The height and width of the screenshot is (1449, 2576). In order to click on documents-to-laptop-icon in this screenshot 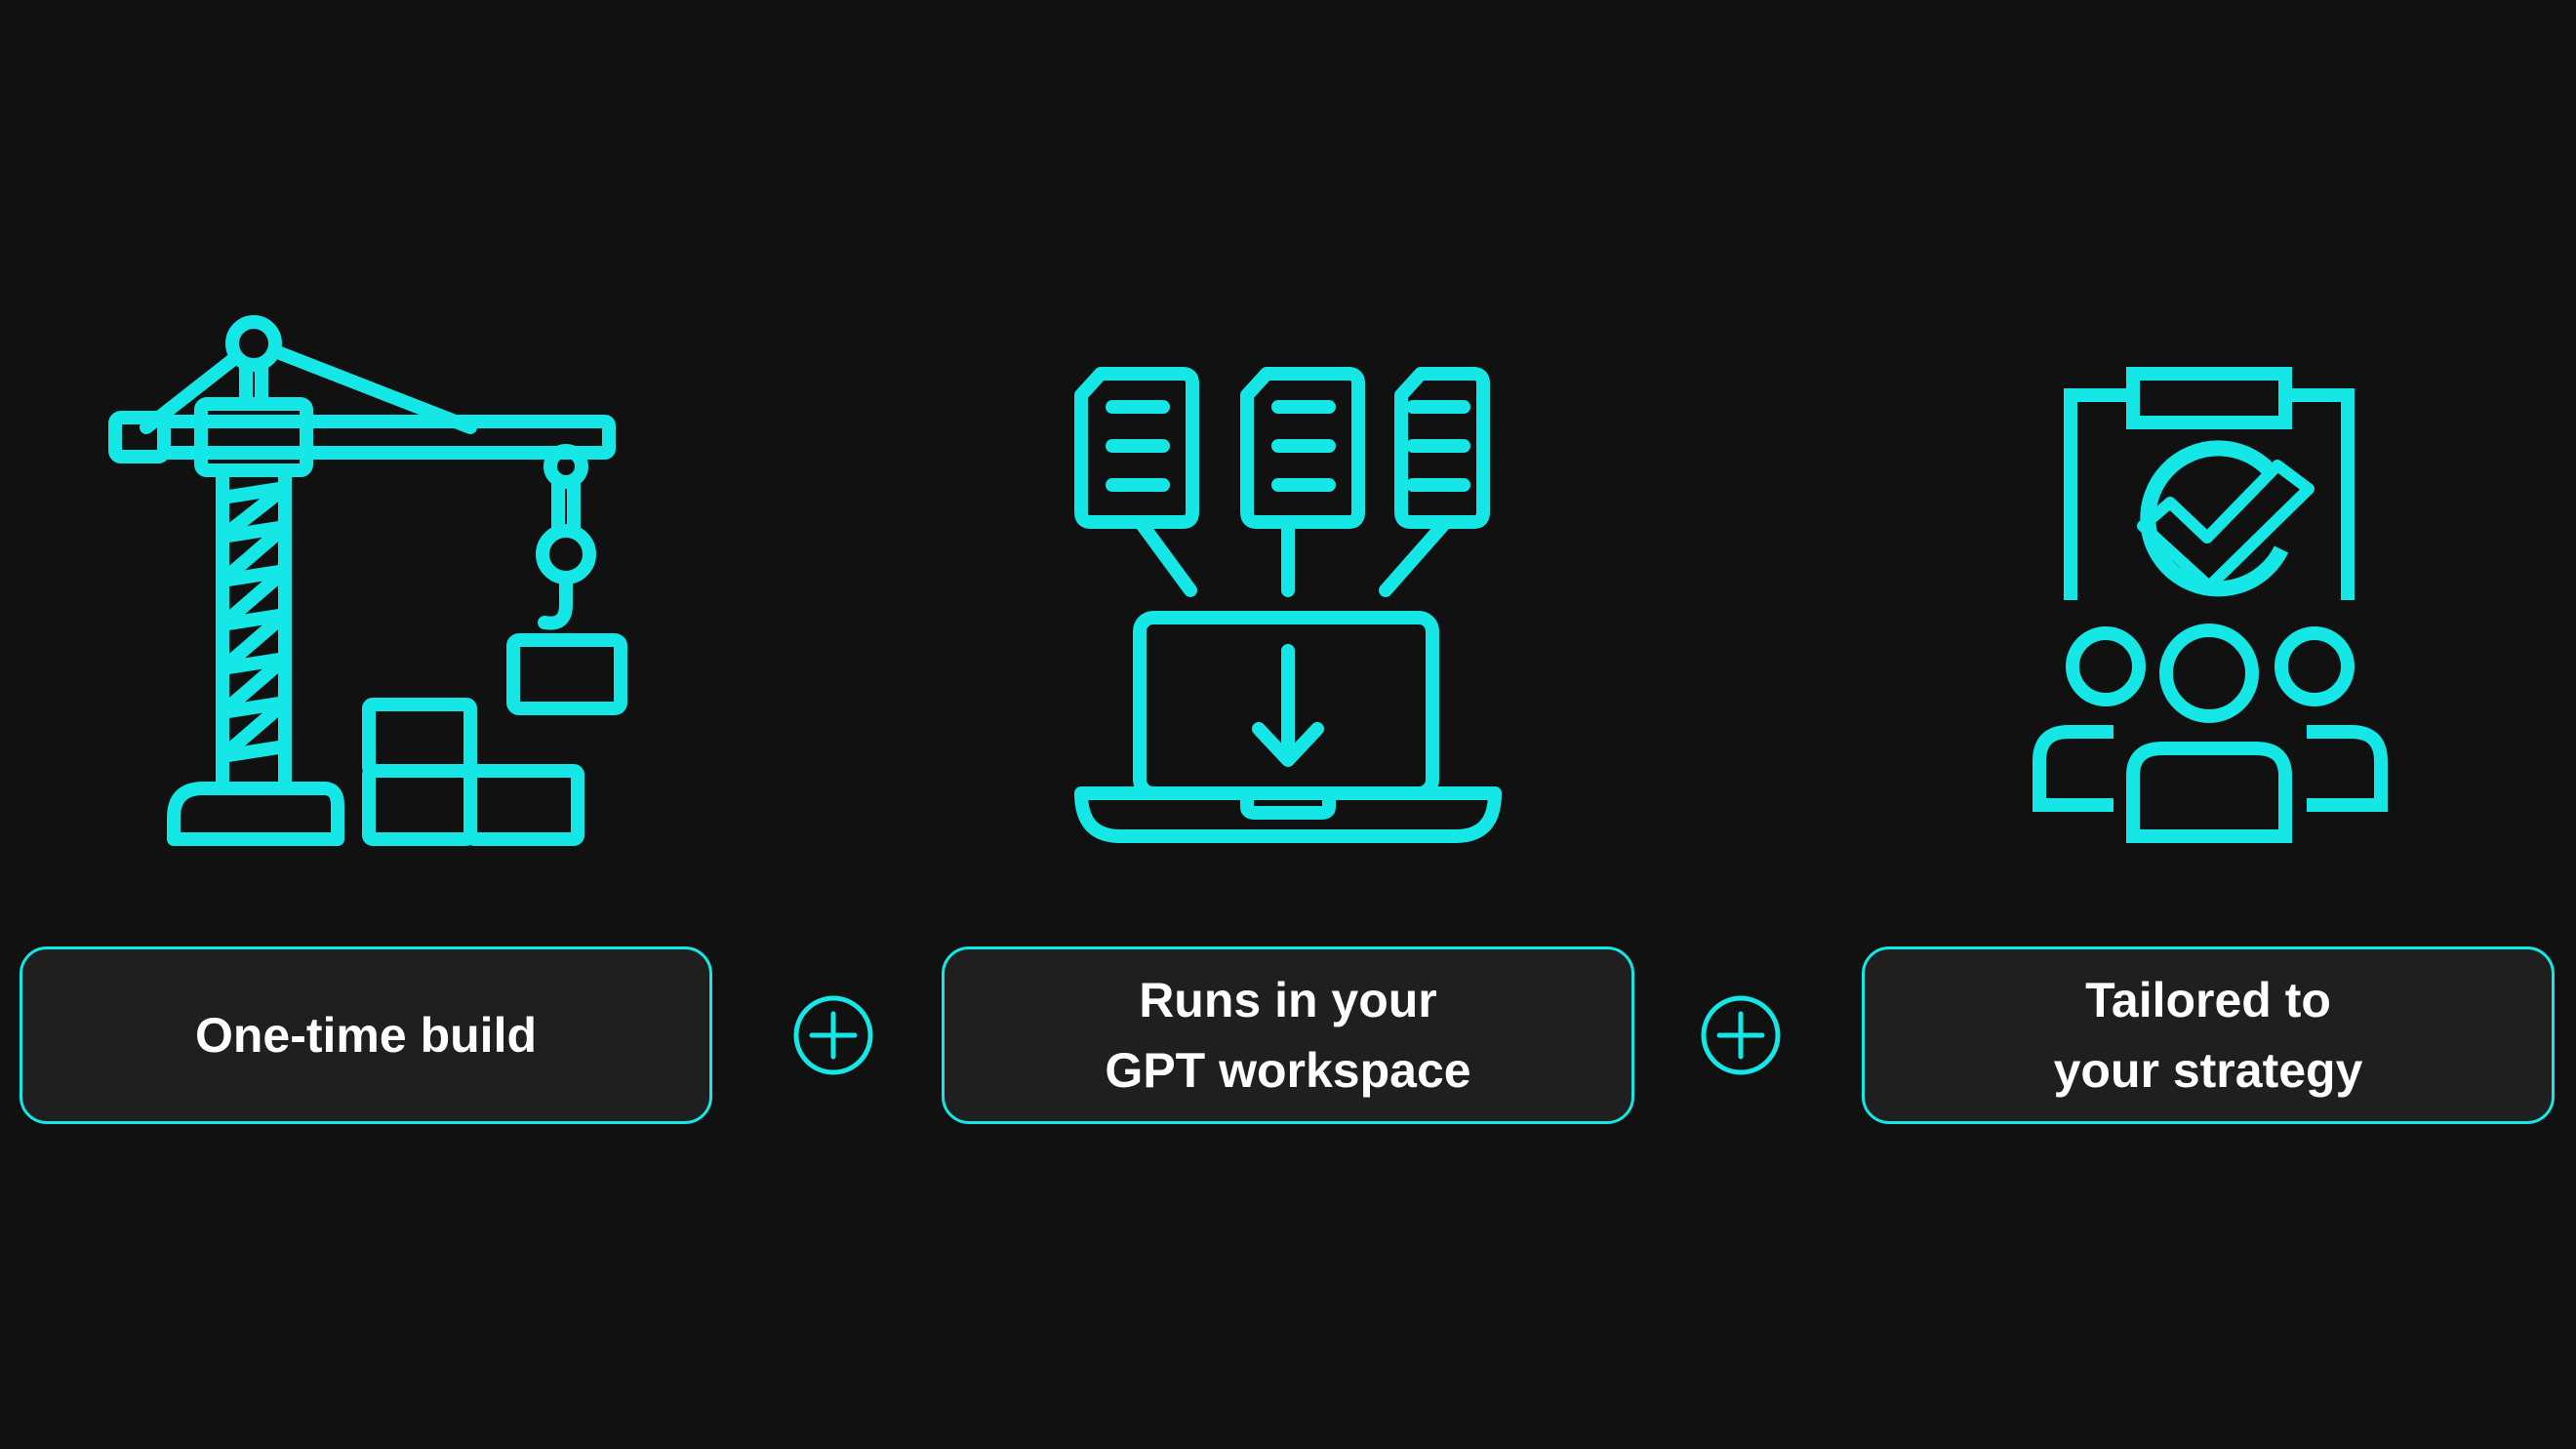, I will do `click(1288, 605)`.